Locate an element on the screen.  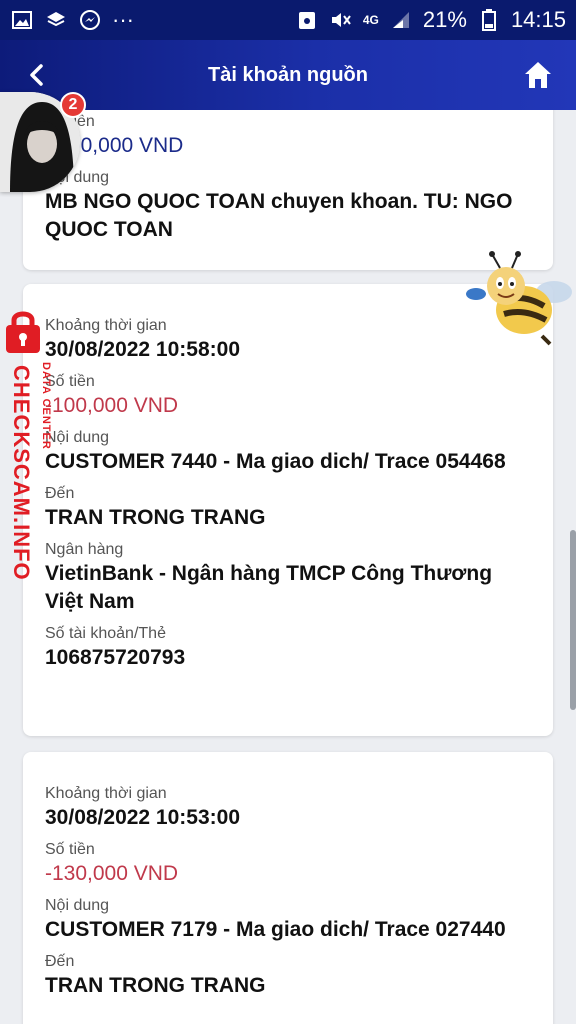
bee-mascot-icon is located at coordinates (519, 298).